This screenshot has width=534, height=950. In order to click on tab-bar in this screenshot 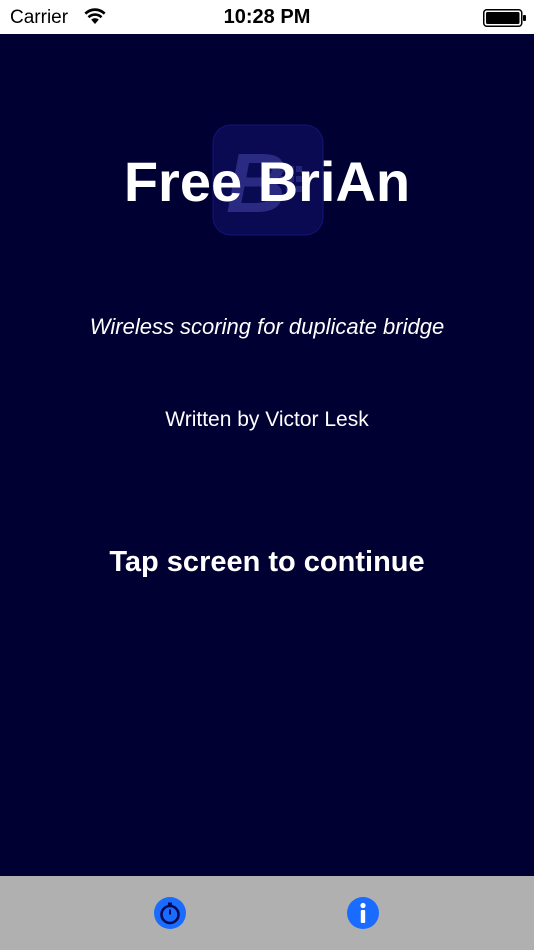, I will do `click(267, 913)`.